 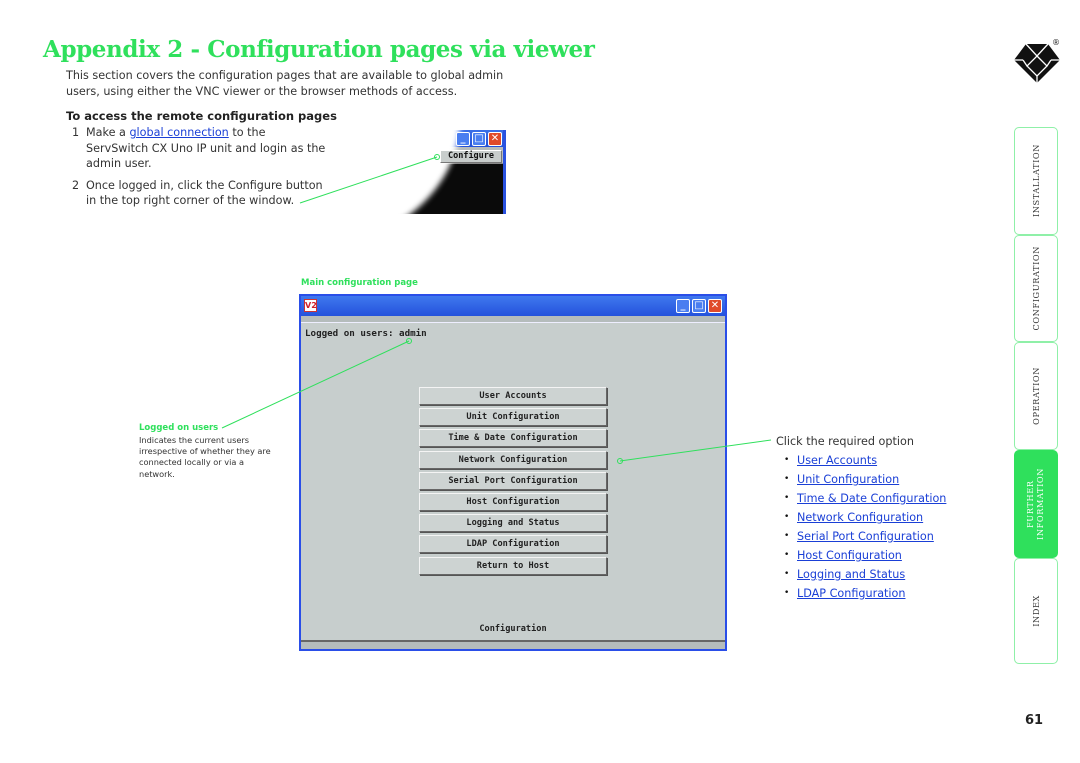 I want to click on logged-users-note-heading: Logged on users, so click(x=179, y=428).